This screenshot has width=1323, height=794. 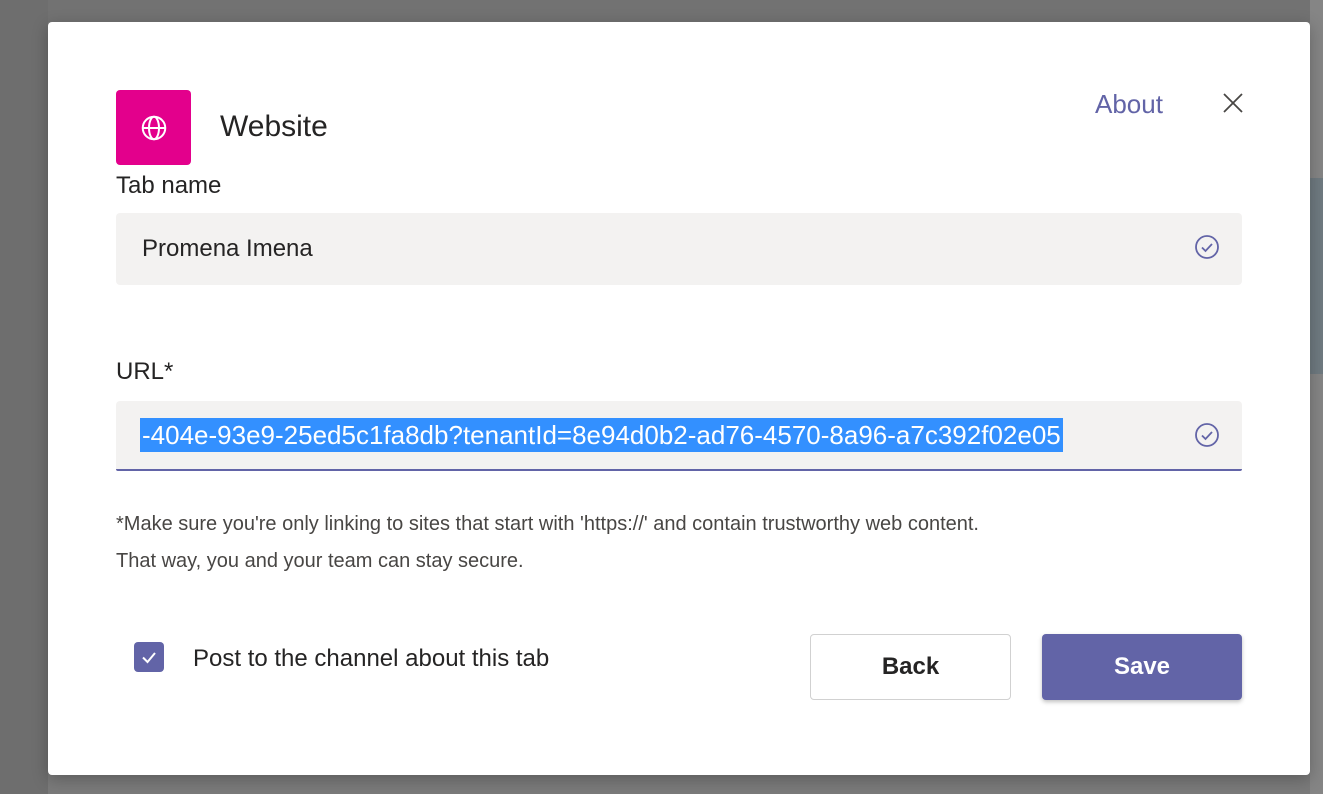 What do you see at coordinates (24, 397) in the screenshot?
I see `backdrop-left` at bounding box center [24, 397].